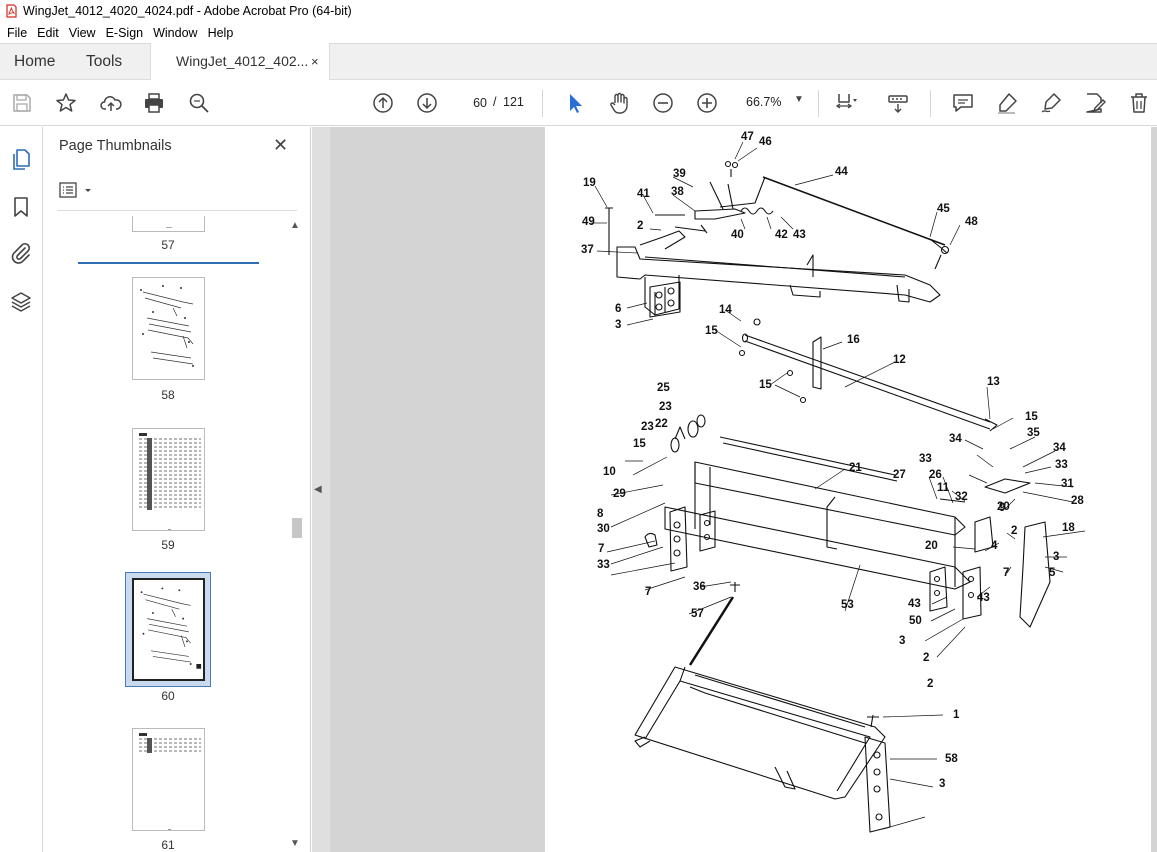  I want to click on scroll-down-icon: ▼, so click(295, 843).